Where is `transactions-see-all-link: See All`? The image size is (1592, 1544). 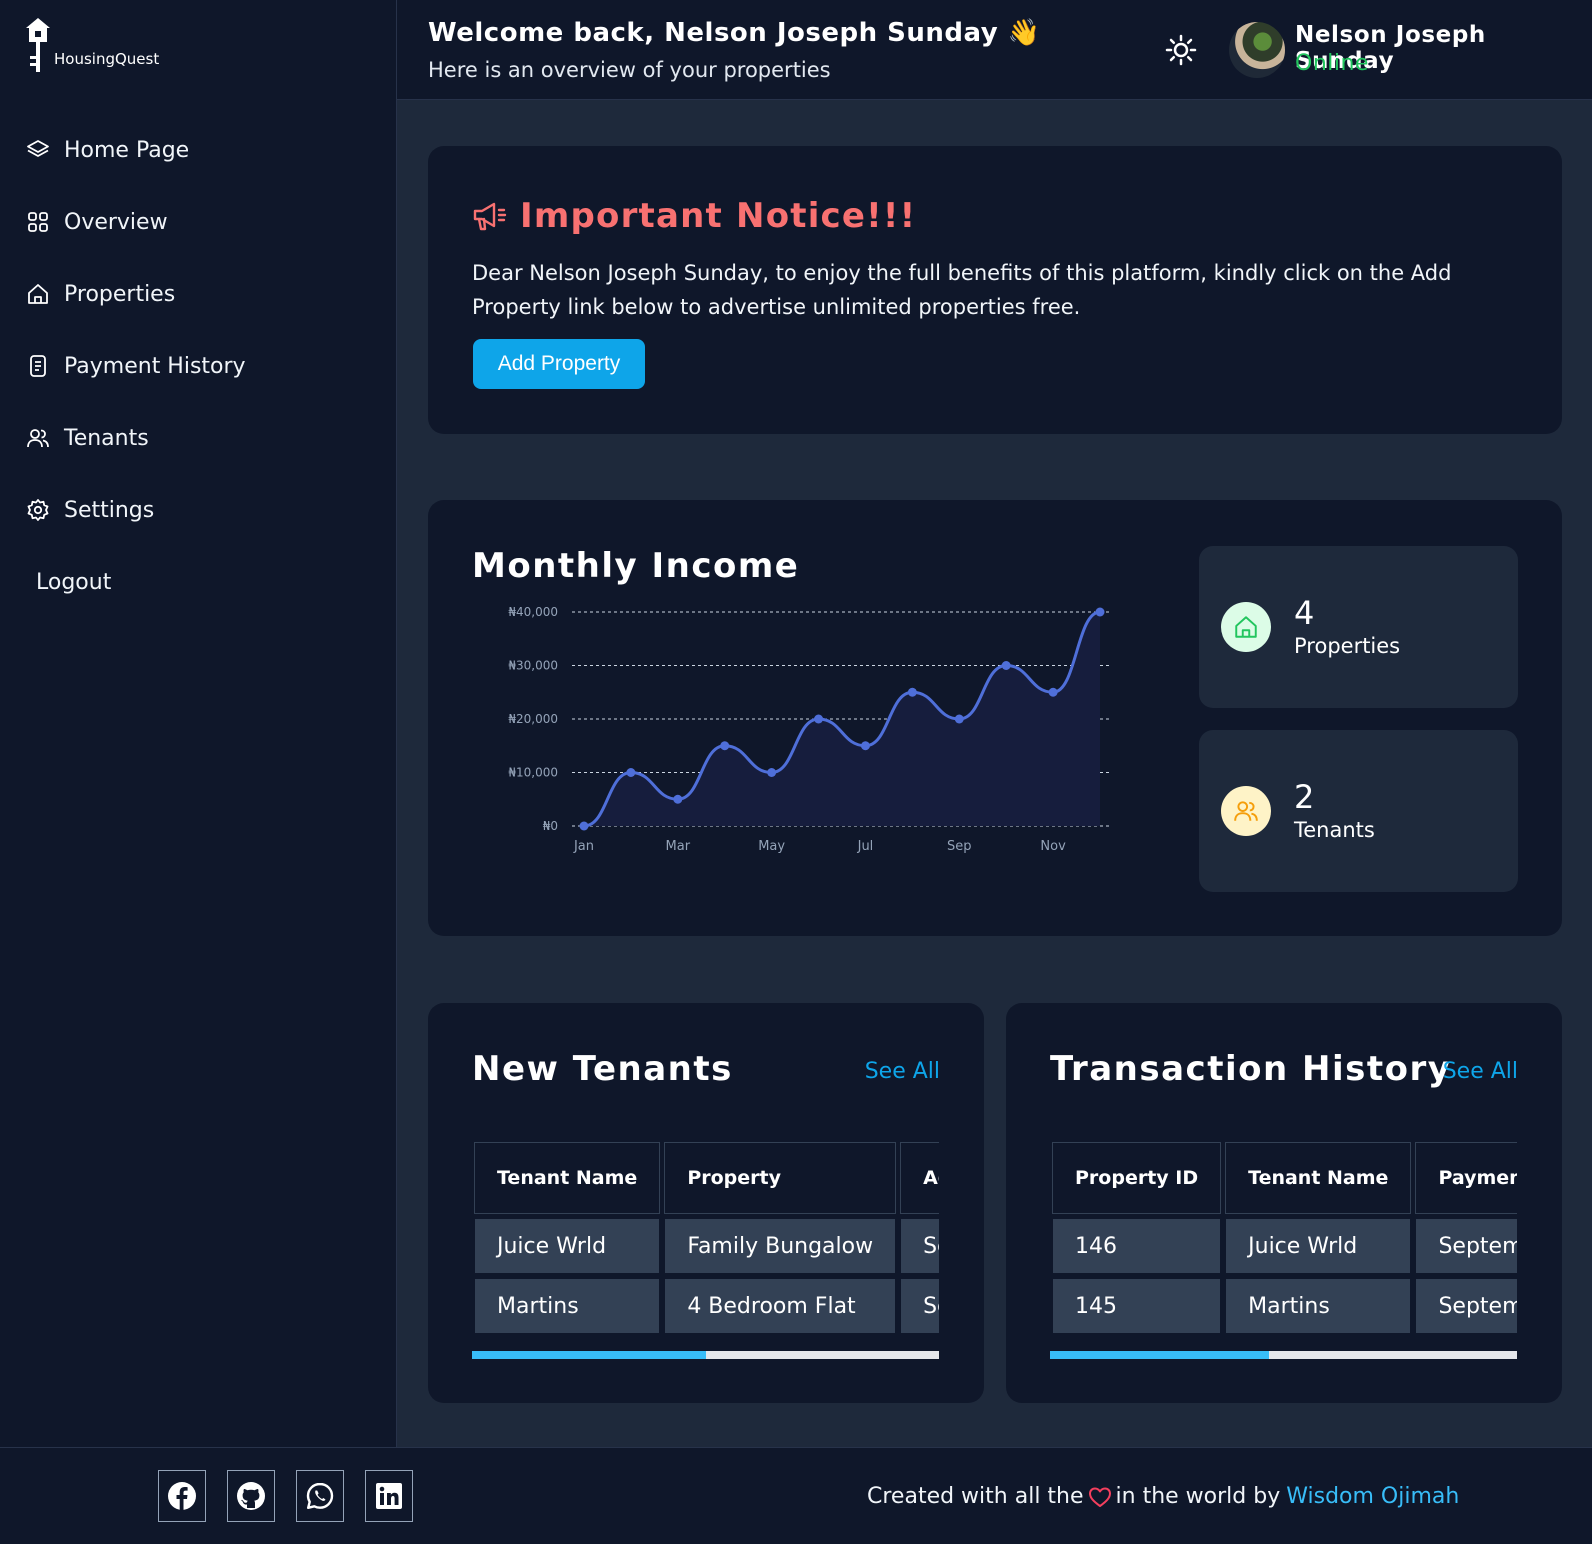
transactions-see-all-link: See All is located at coordinates (1480, 1071).